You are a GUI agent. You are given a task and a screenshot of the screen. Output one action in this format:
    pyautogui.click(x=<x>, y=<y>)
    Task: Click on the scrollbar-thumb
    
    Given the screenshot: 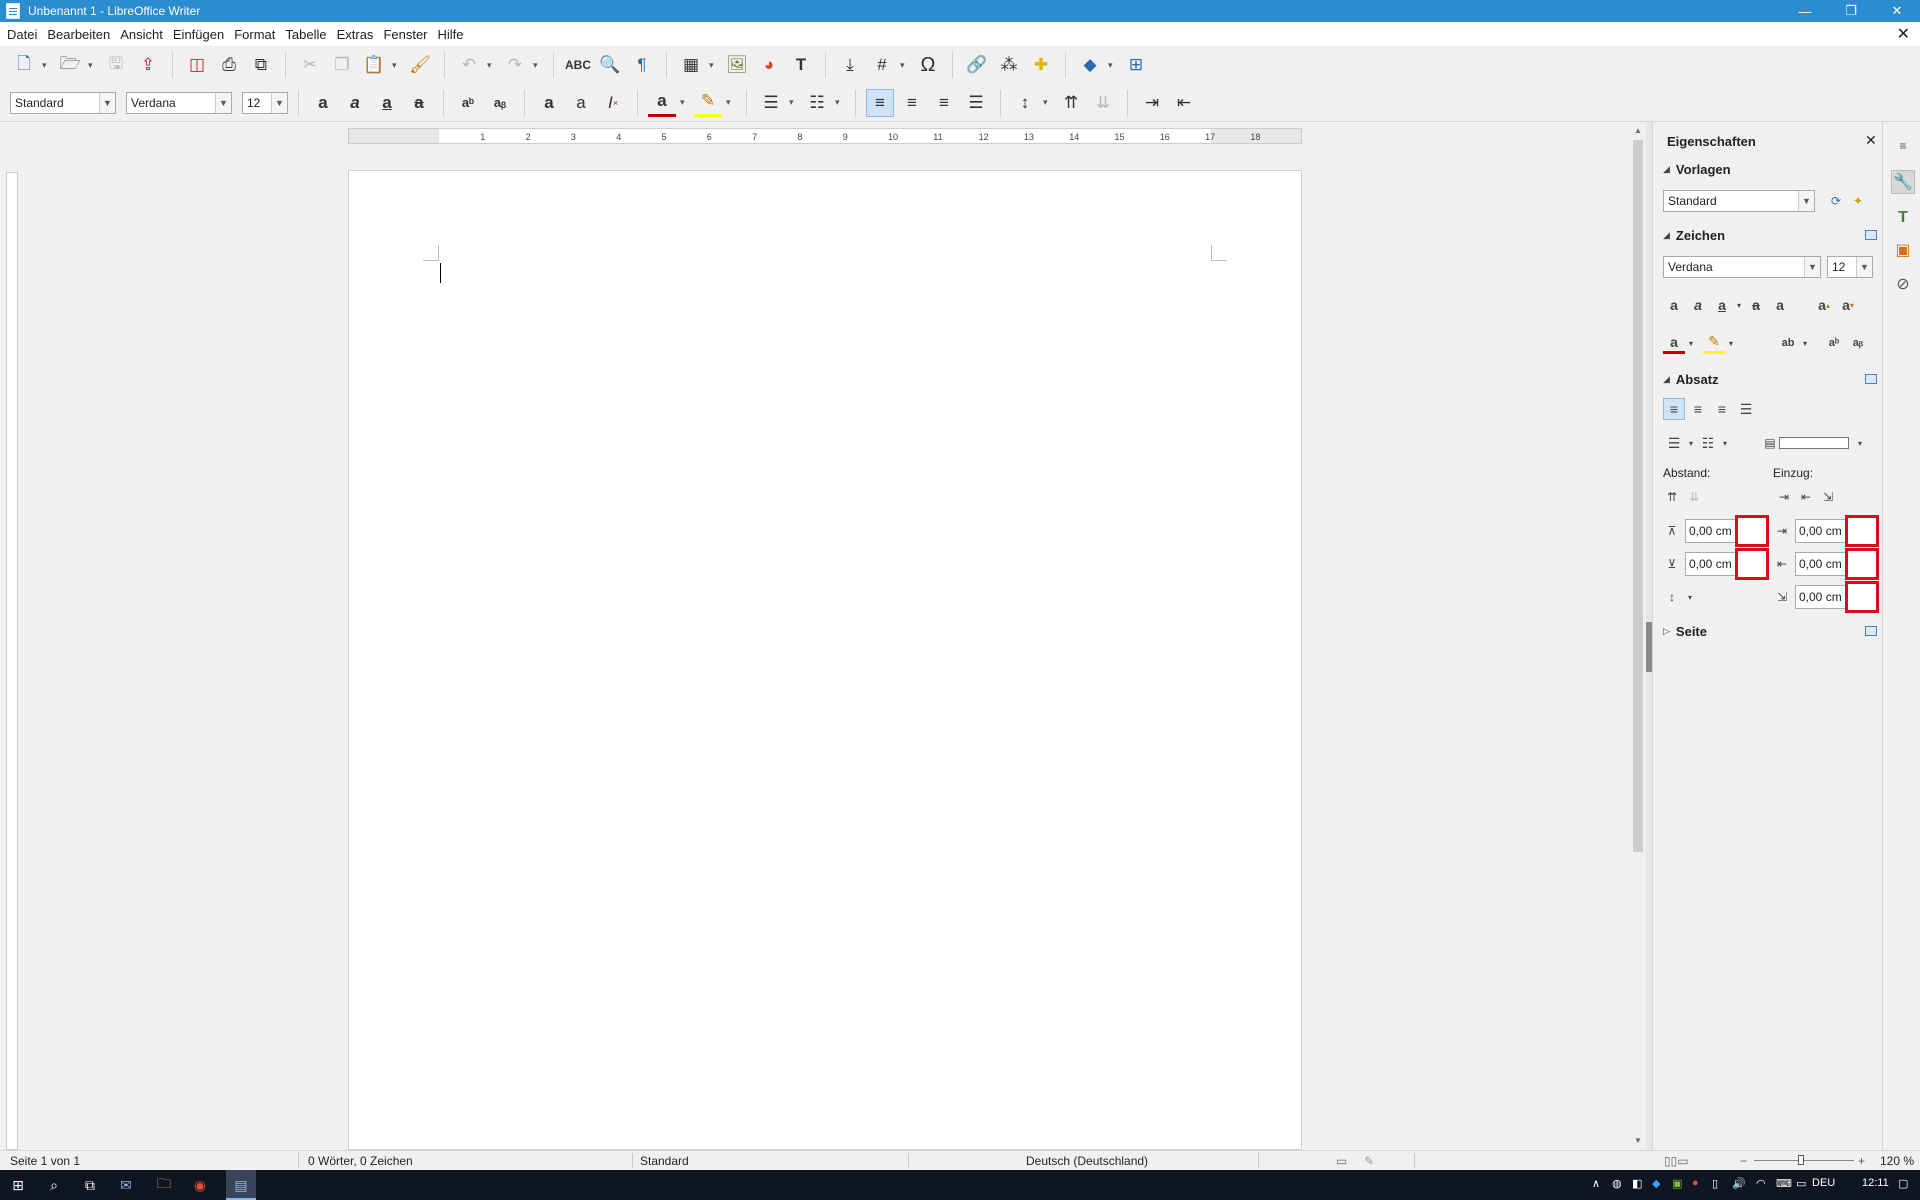 What is the action you would take?
    pyautogui.click(x=1638, y=496)
    